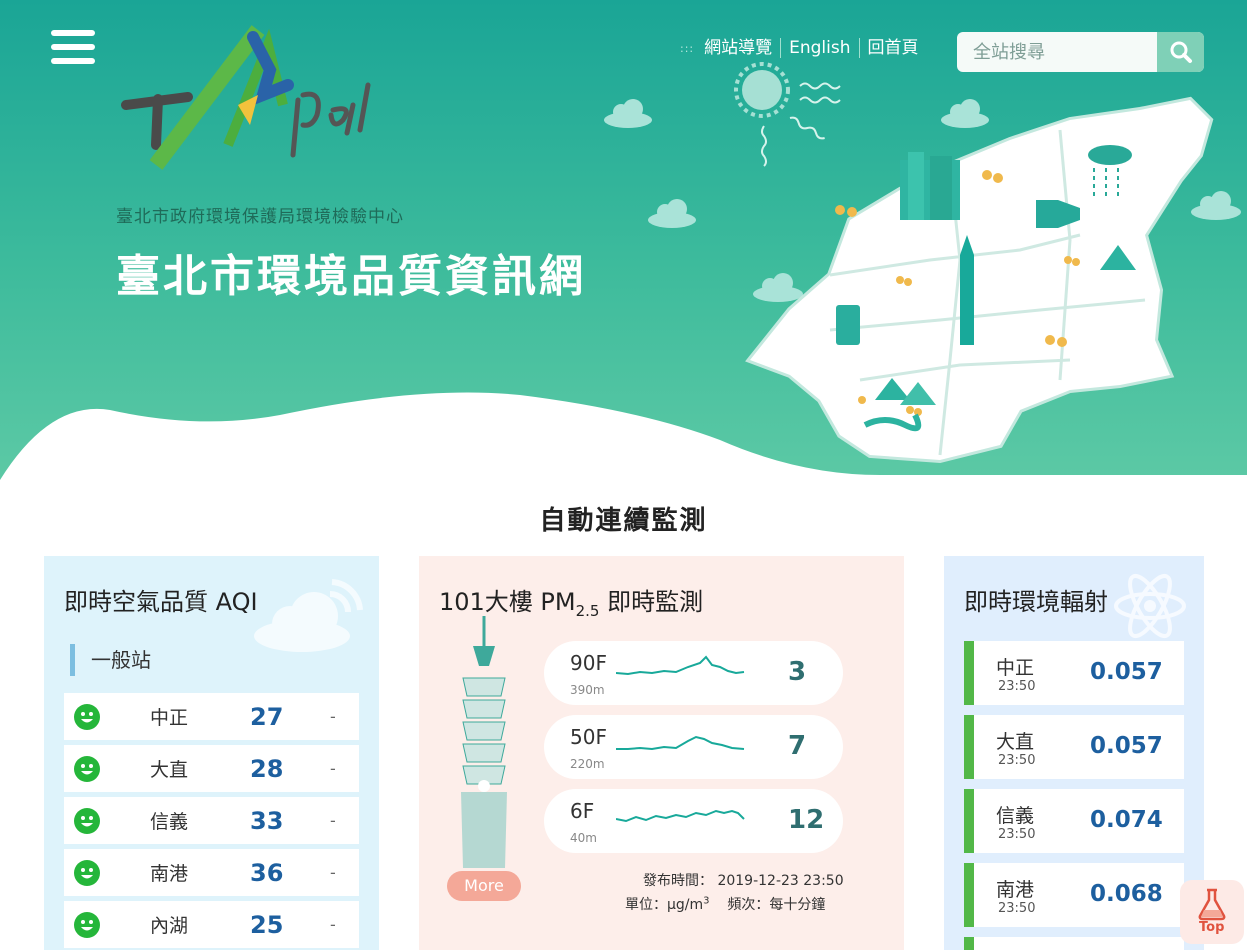  What do you see at coordinates (582, 811) in the screenshot?
I see `floor-label: 6F` at bounding box center [582, 811].